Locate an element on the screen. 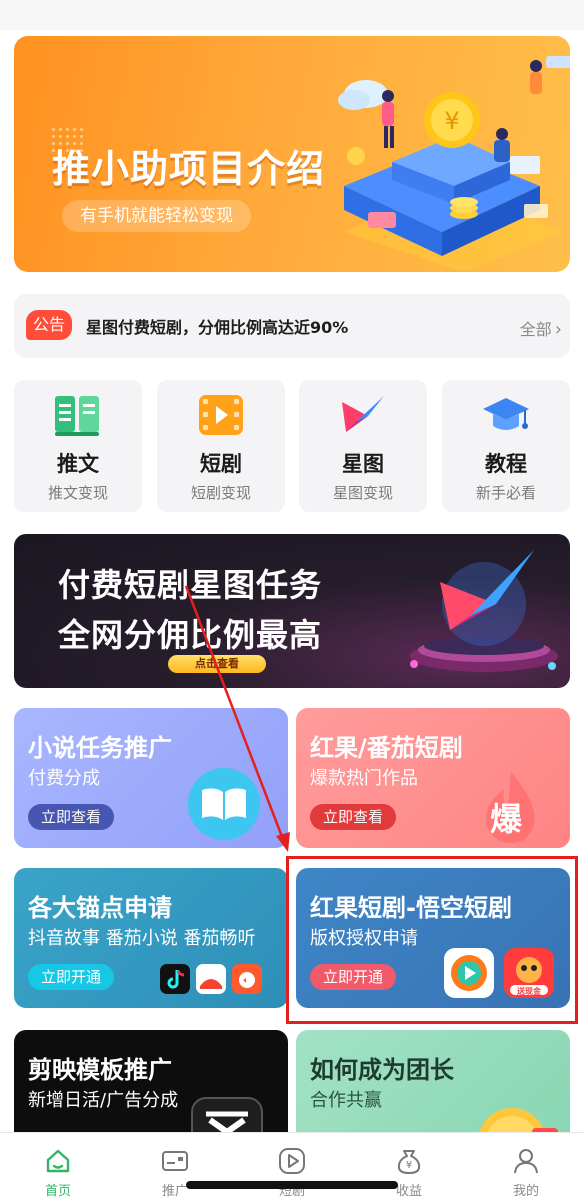  category-duanju: 短剧 短剧变现 is located at coordinates (221, 446).